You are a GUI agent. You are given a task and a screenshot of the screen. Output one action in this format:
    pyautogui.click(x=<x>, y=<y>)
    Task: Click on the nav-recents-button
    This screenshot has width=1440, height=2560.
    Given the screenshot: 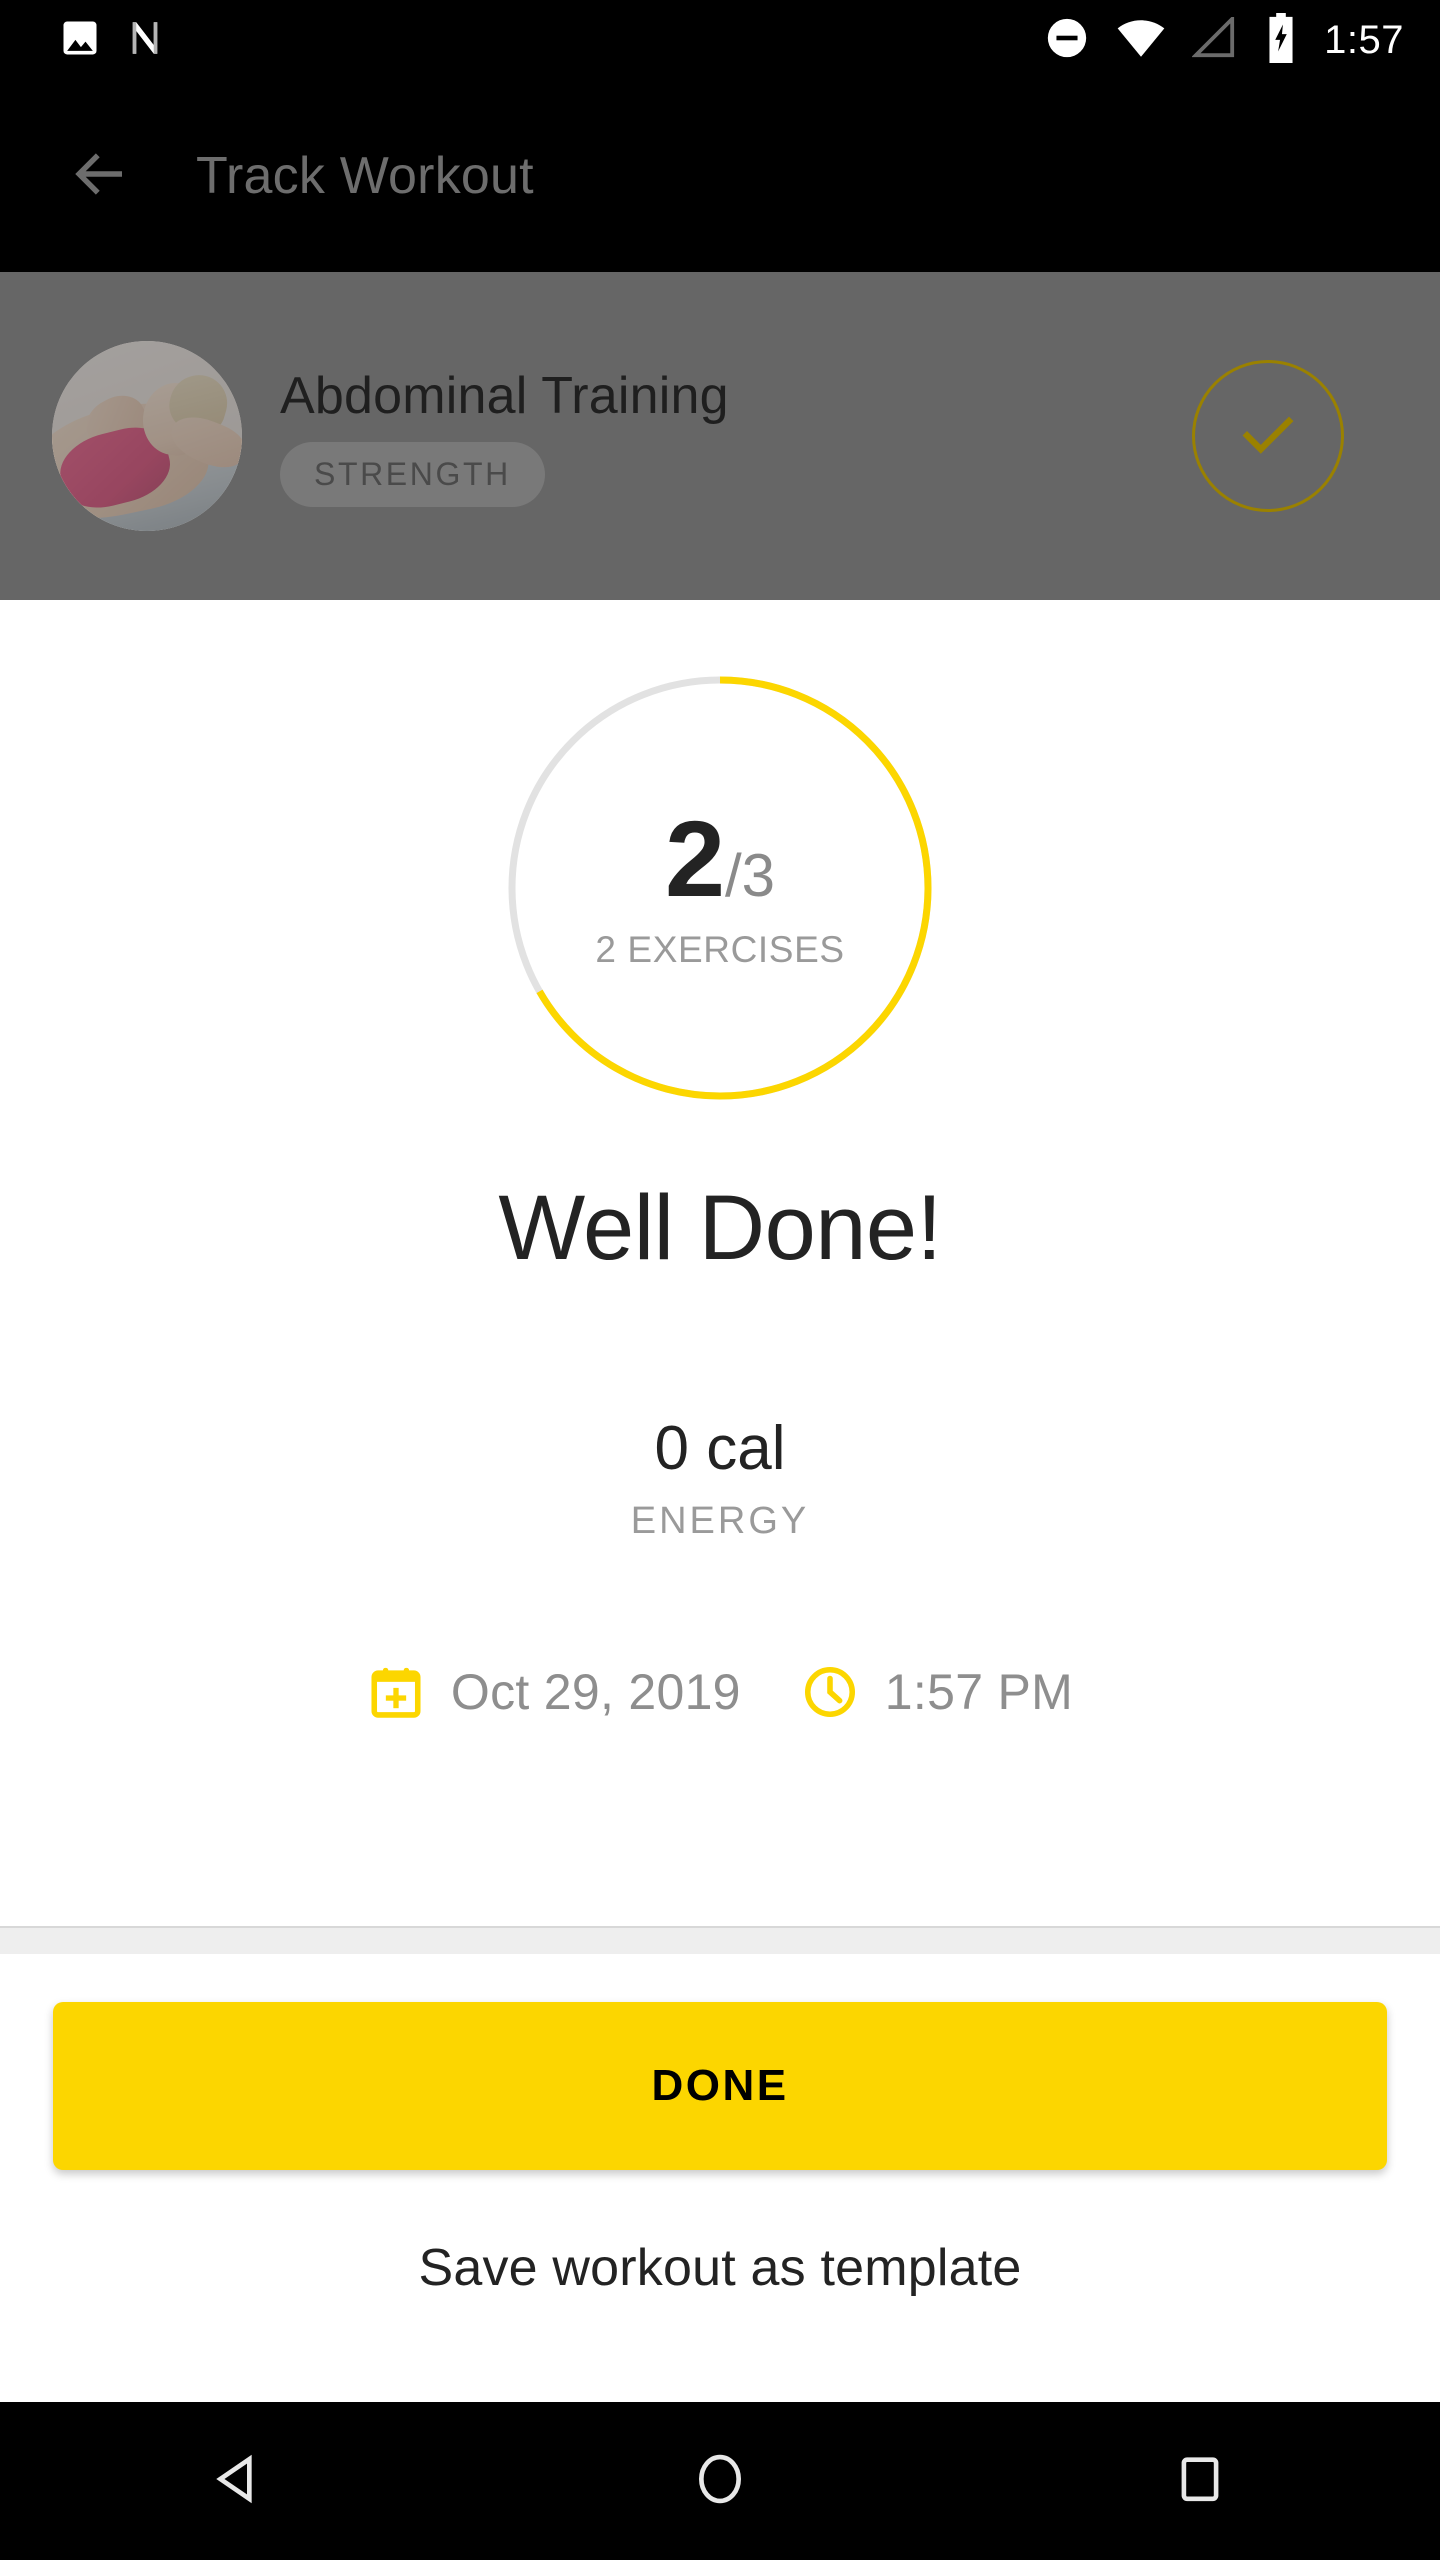 What is the action you would take?
    pyautogui.click(x=1200, y=2481)
    